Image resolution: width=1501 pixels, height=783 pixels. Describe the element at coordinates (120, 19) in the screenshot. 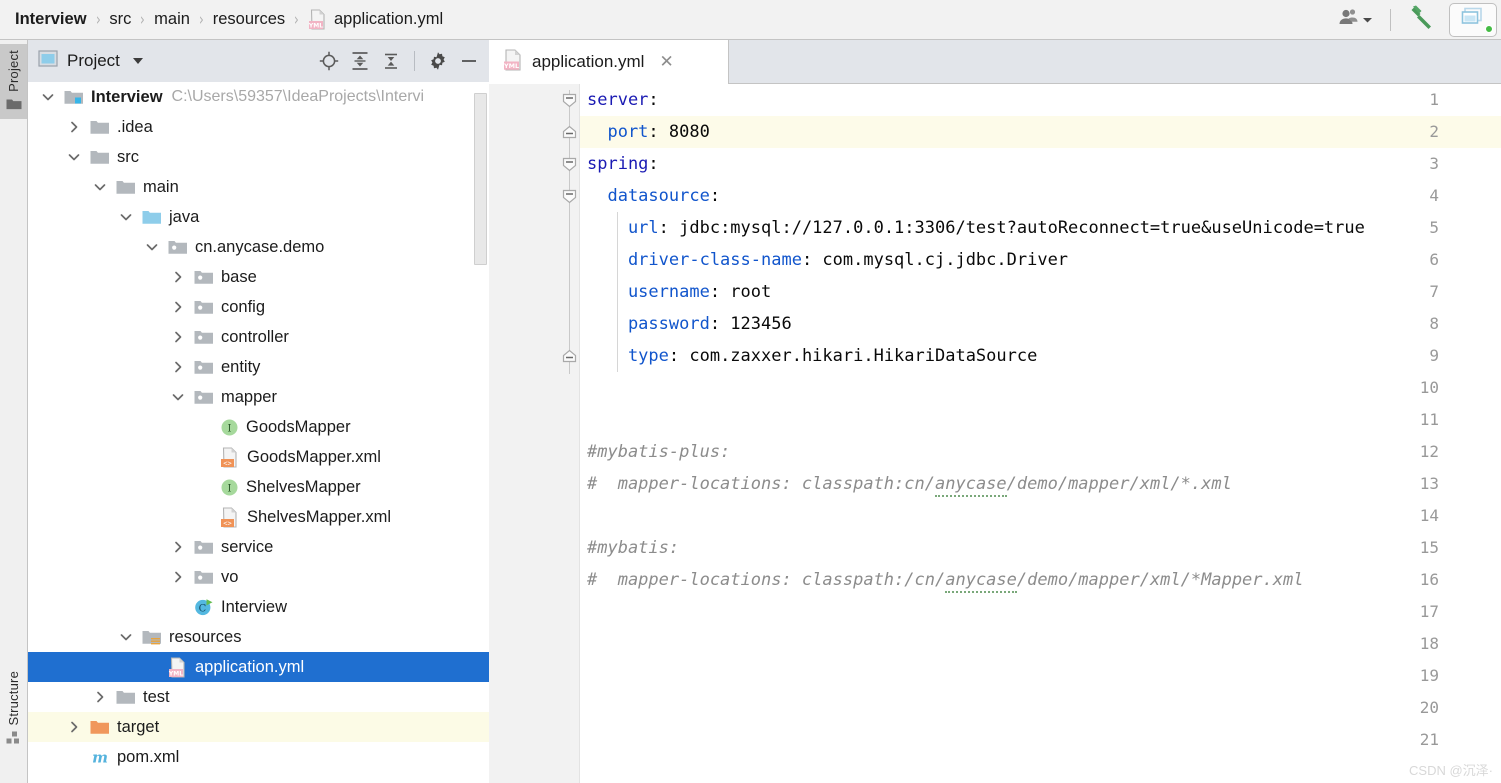

I see `breadcrumb-item-src: src` at that location.